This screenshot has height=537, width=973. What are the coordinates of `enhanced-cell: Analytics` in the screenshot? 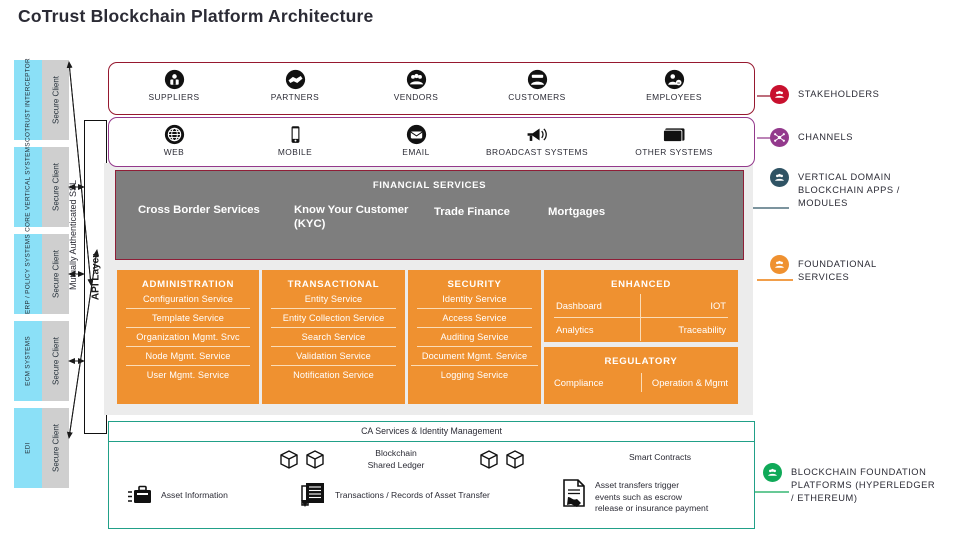 It's located at (597, 329).